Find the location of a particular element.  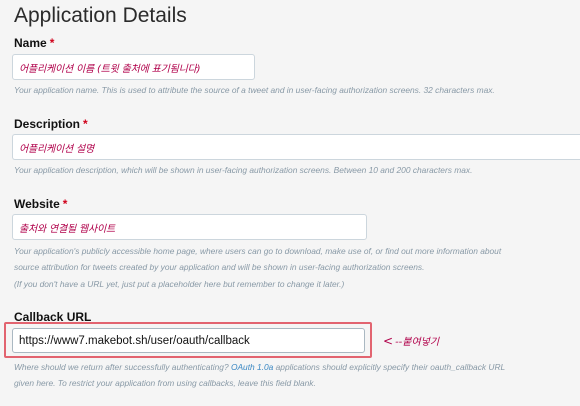

website-label-text: Website is located at coordinates (37, 204).